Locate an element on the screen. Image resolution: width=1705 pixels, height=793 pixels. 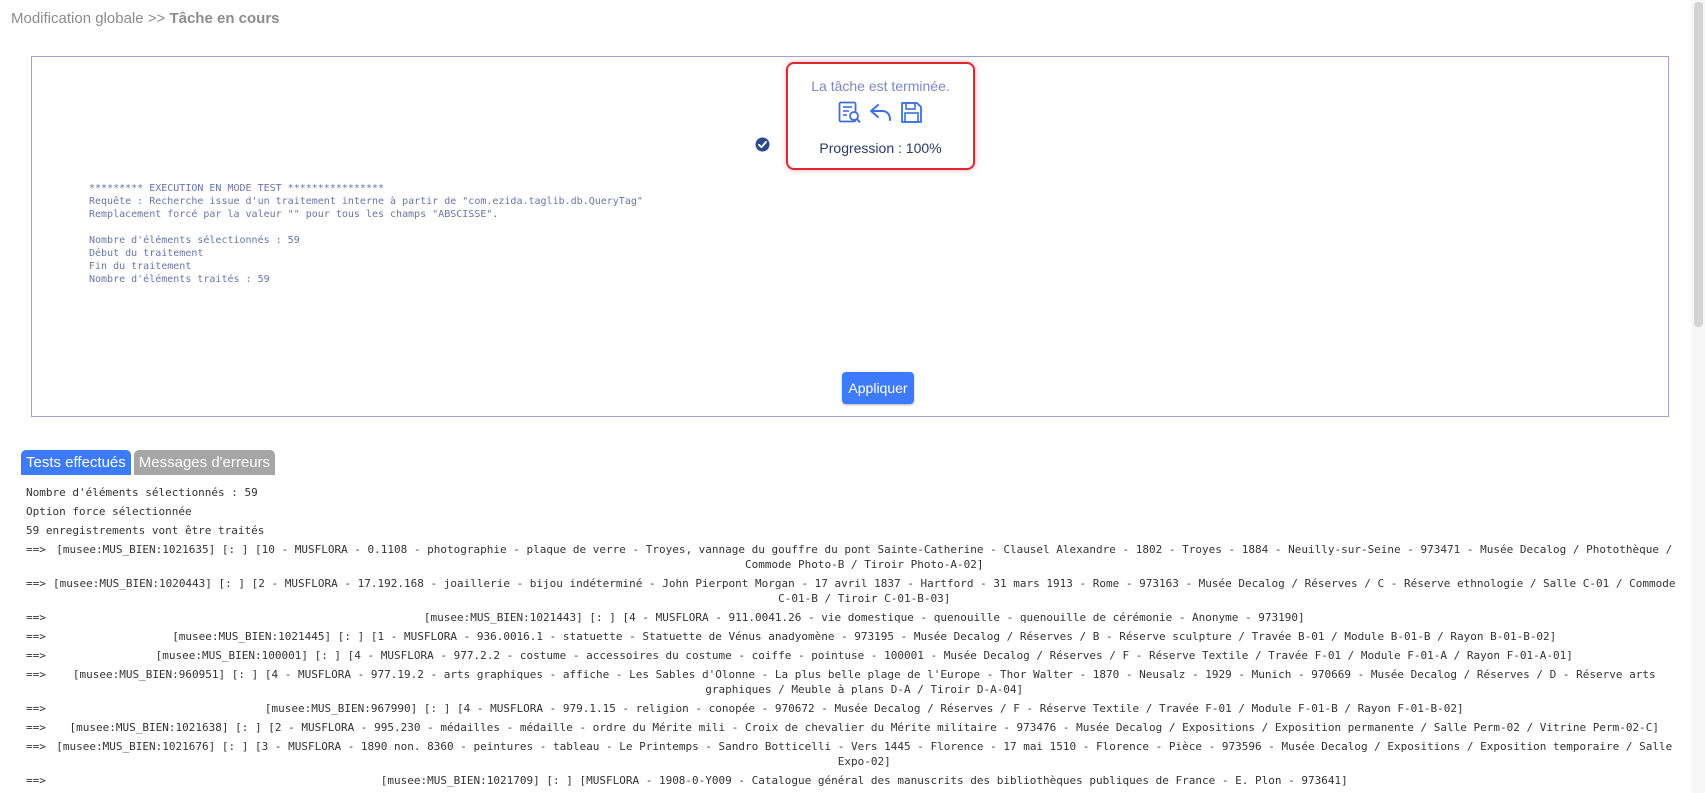
tab-tests-effectues: Tests effectués is located at coordinates (76, 462).